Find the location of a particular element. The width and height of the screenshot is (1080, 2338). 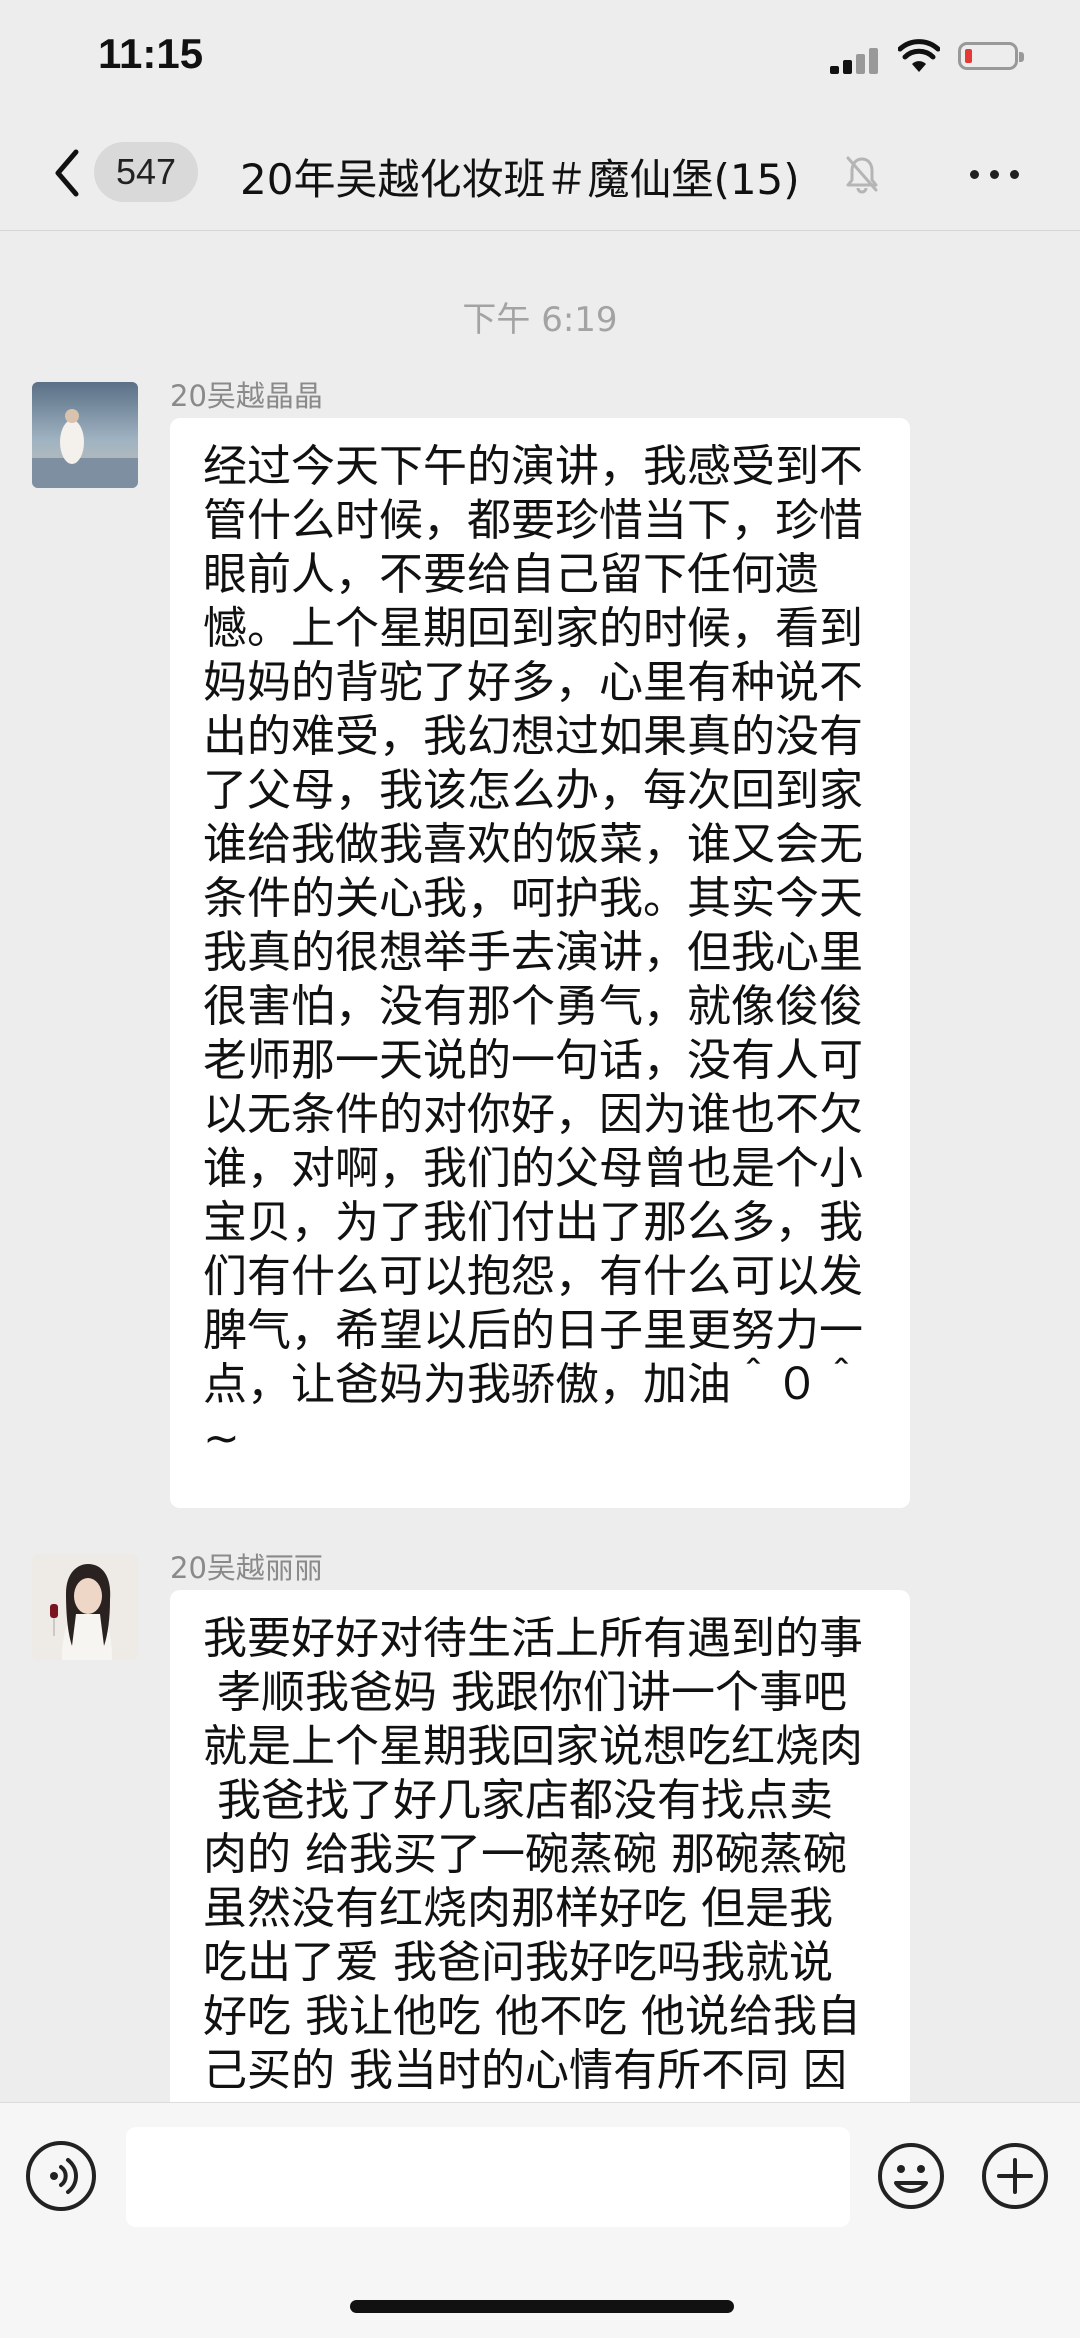

message-line: 我真的很想举手去演讲，但我心里 is located at coordinates (533, 952).